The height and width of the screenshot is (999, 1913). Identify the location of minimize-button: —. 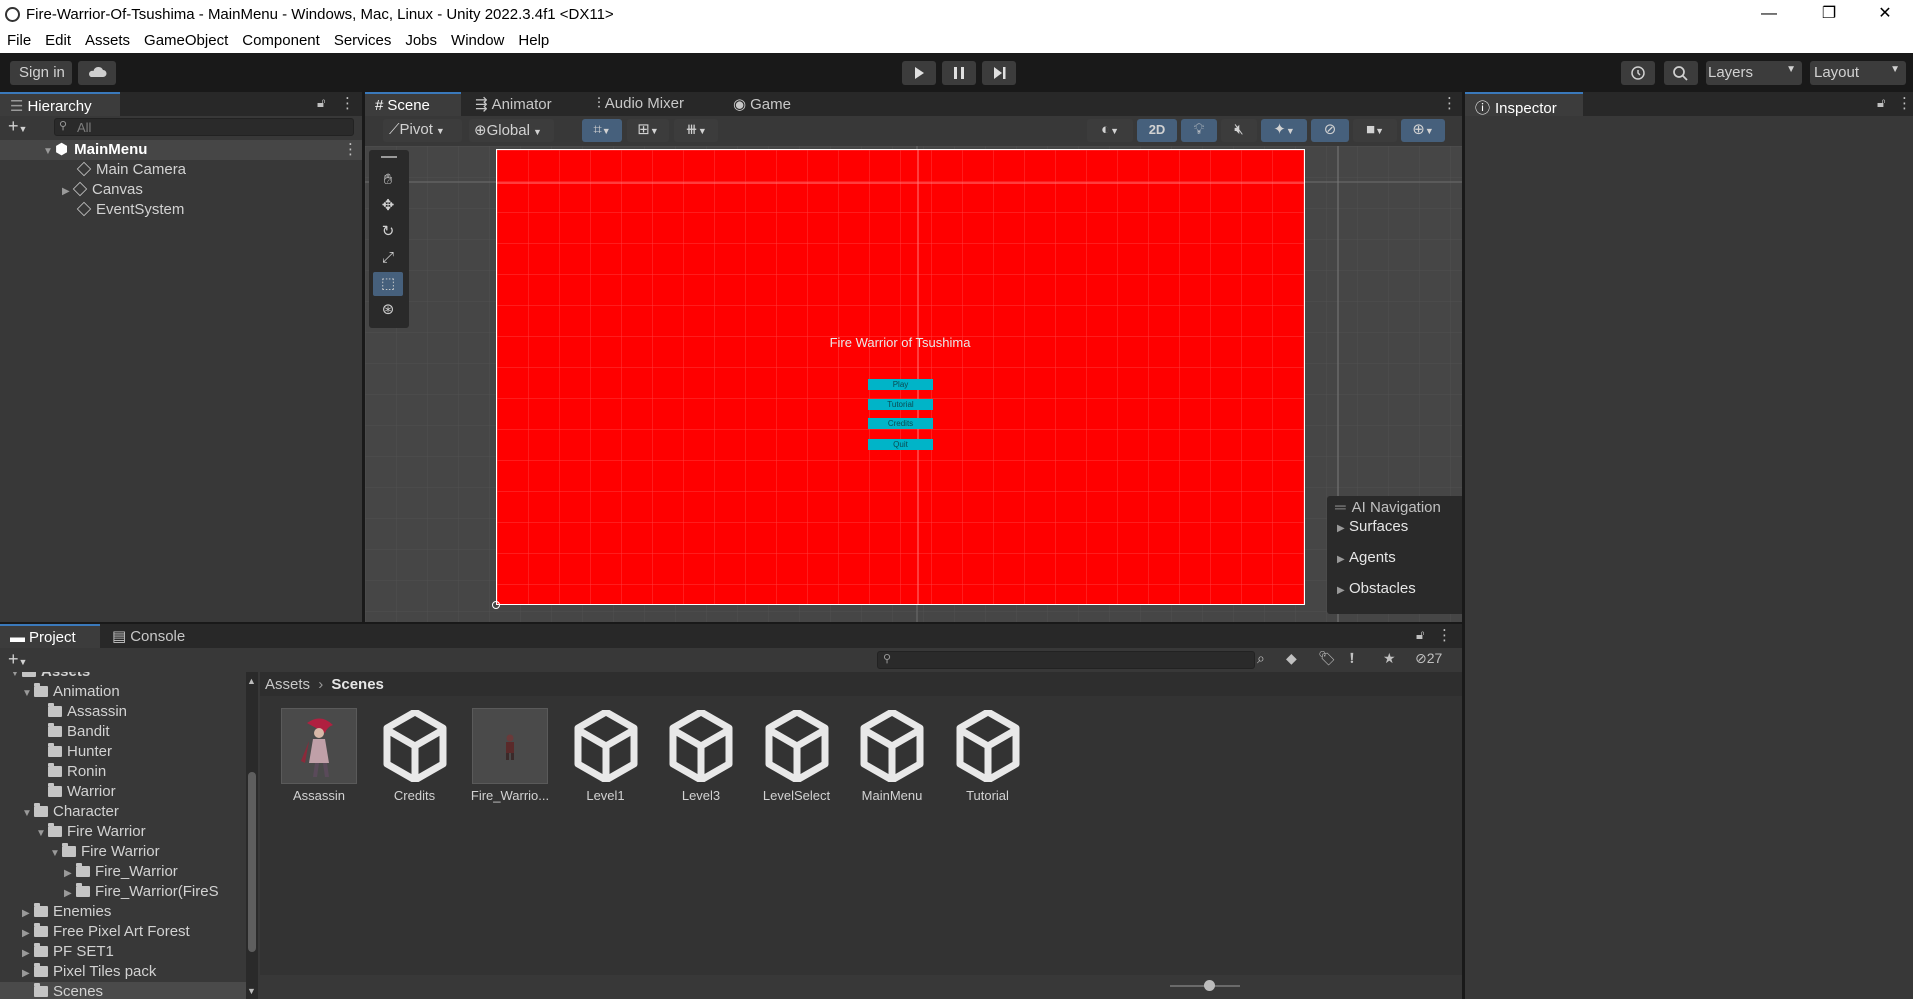
(1769, 14).